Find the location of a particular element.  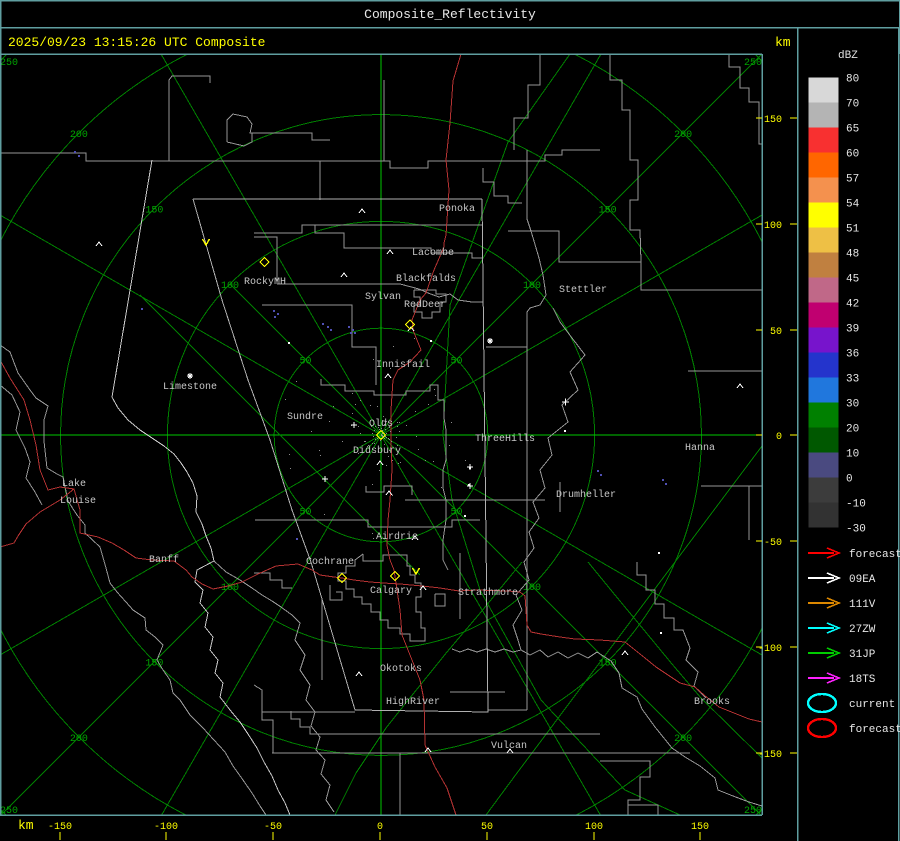

svg-text: Composite_Reflectivity is located at coordinates (450, 14).